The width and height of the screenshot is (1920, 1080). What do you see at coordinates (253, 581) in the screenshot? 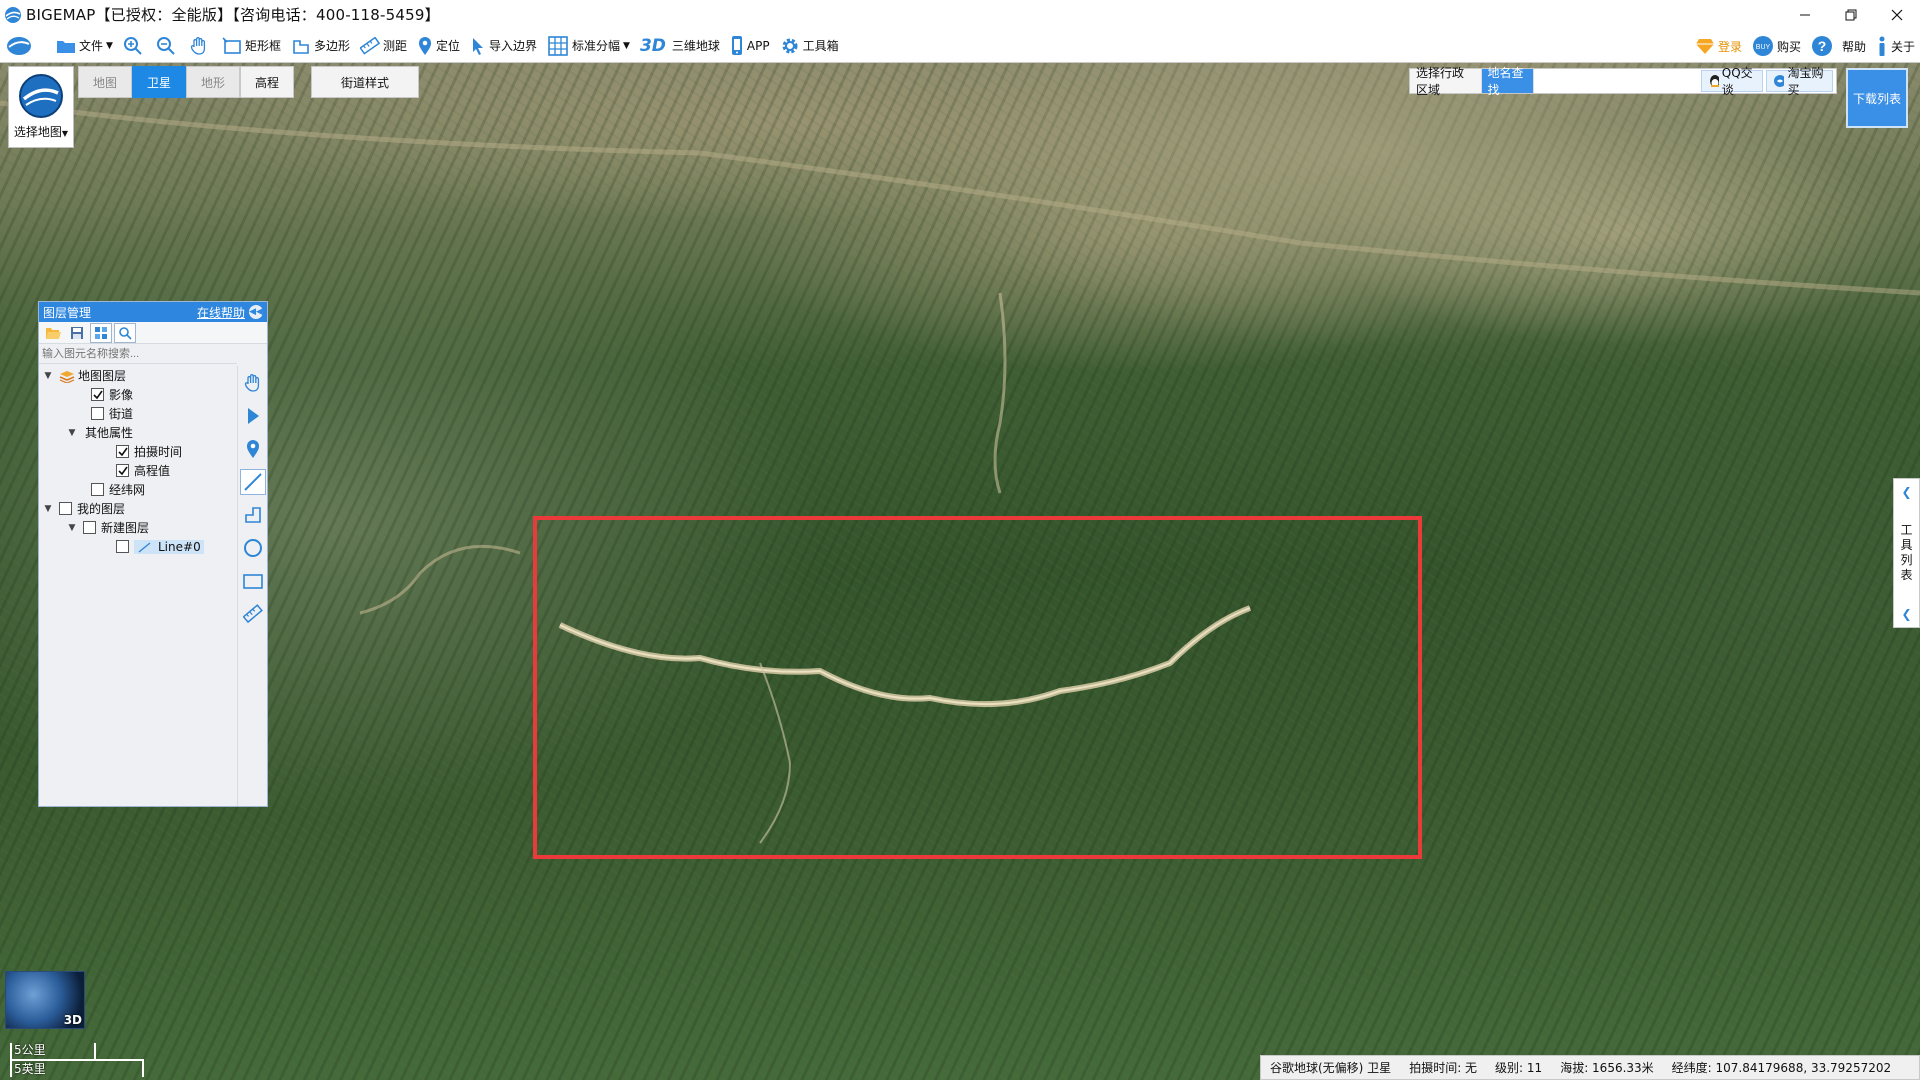
I see `draw-rectangle-tool` at bounding box center [253, 581].